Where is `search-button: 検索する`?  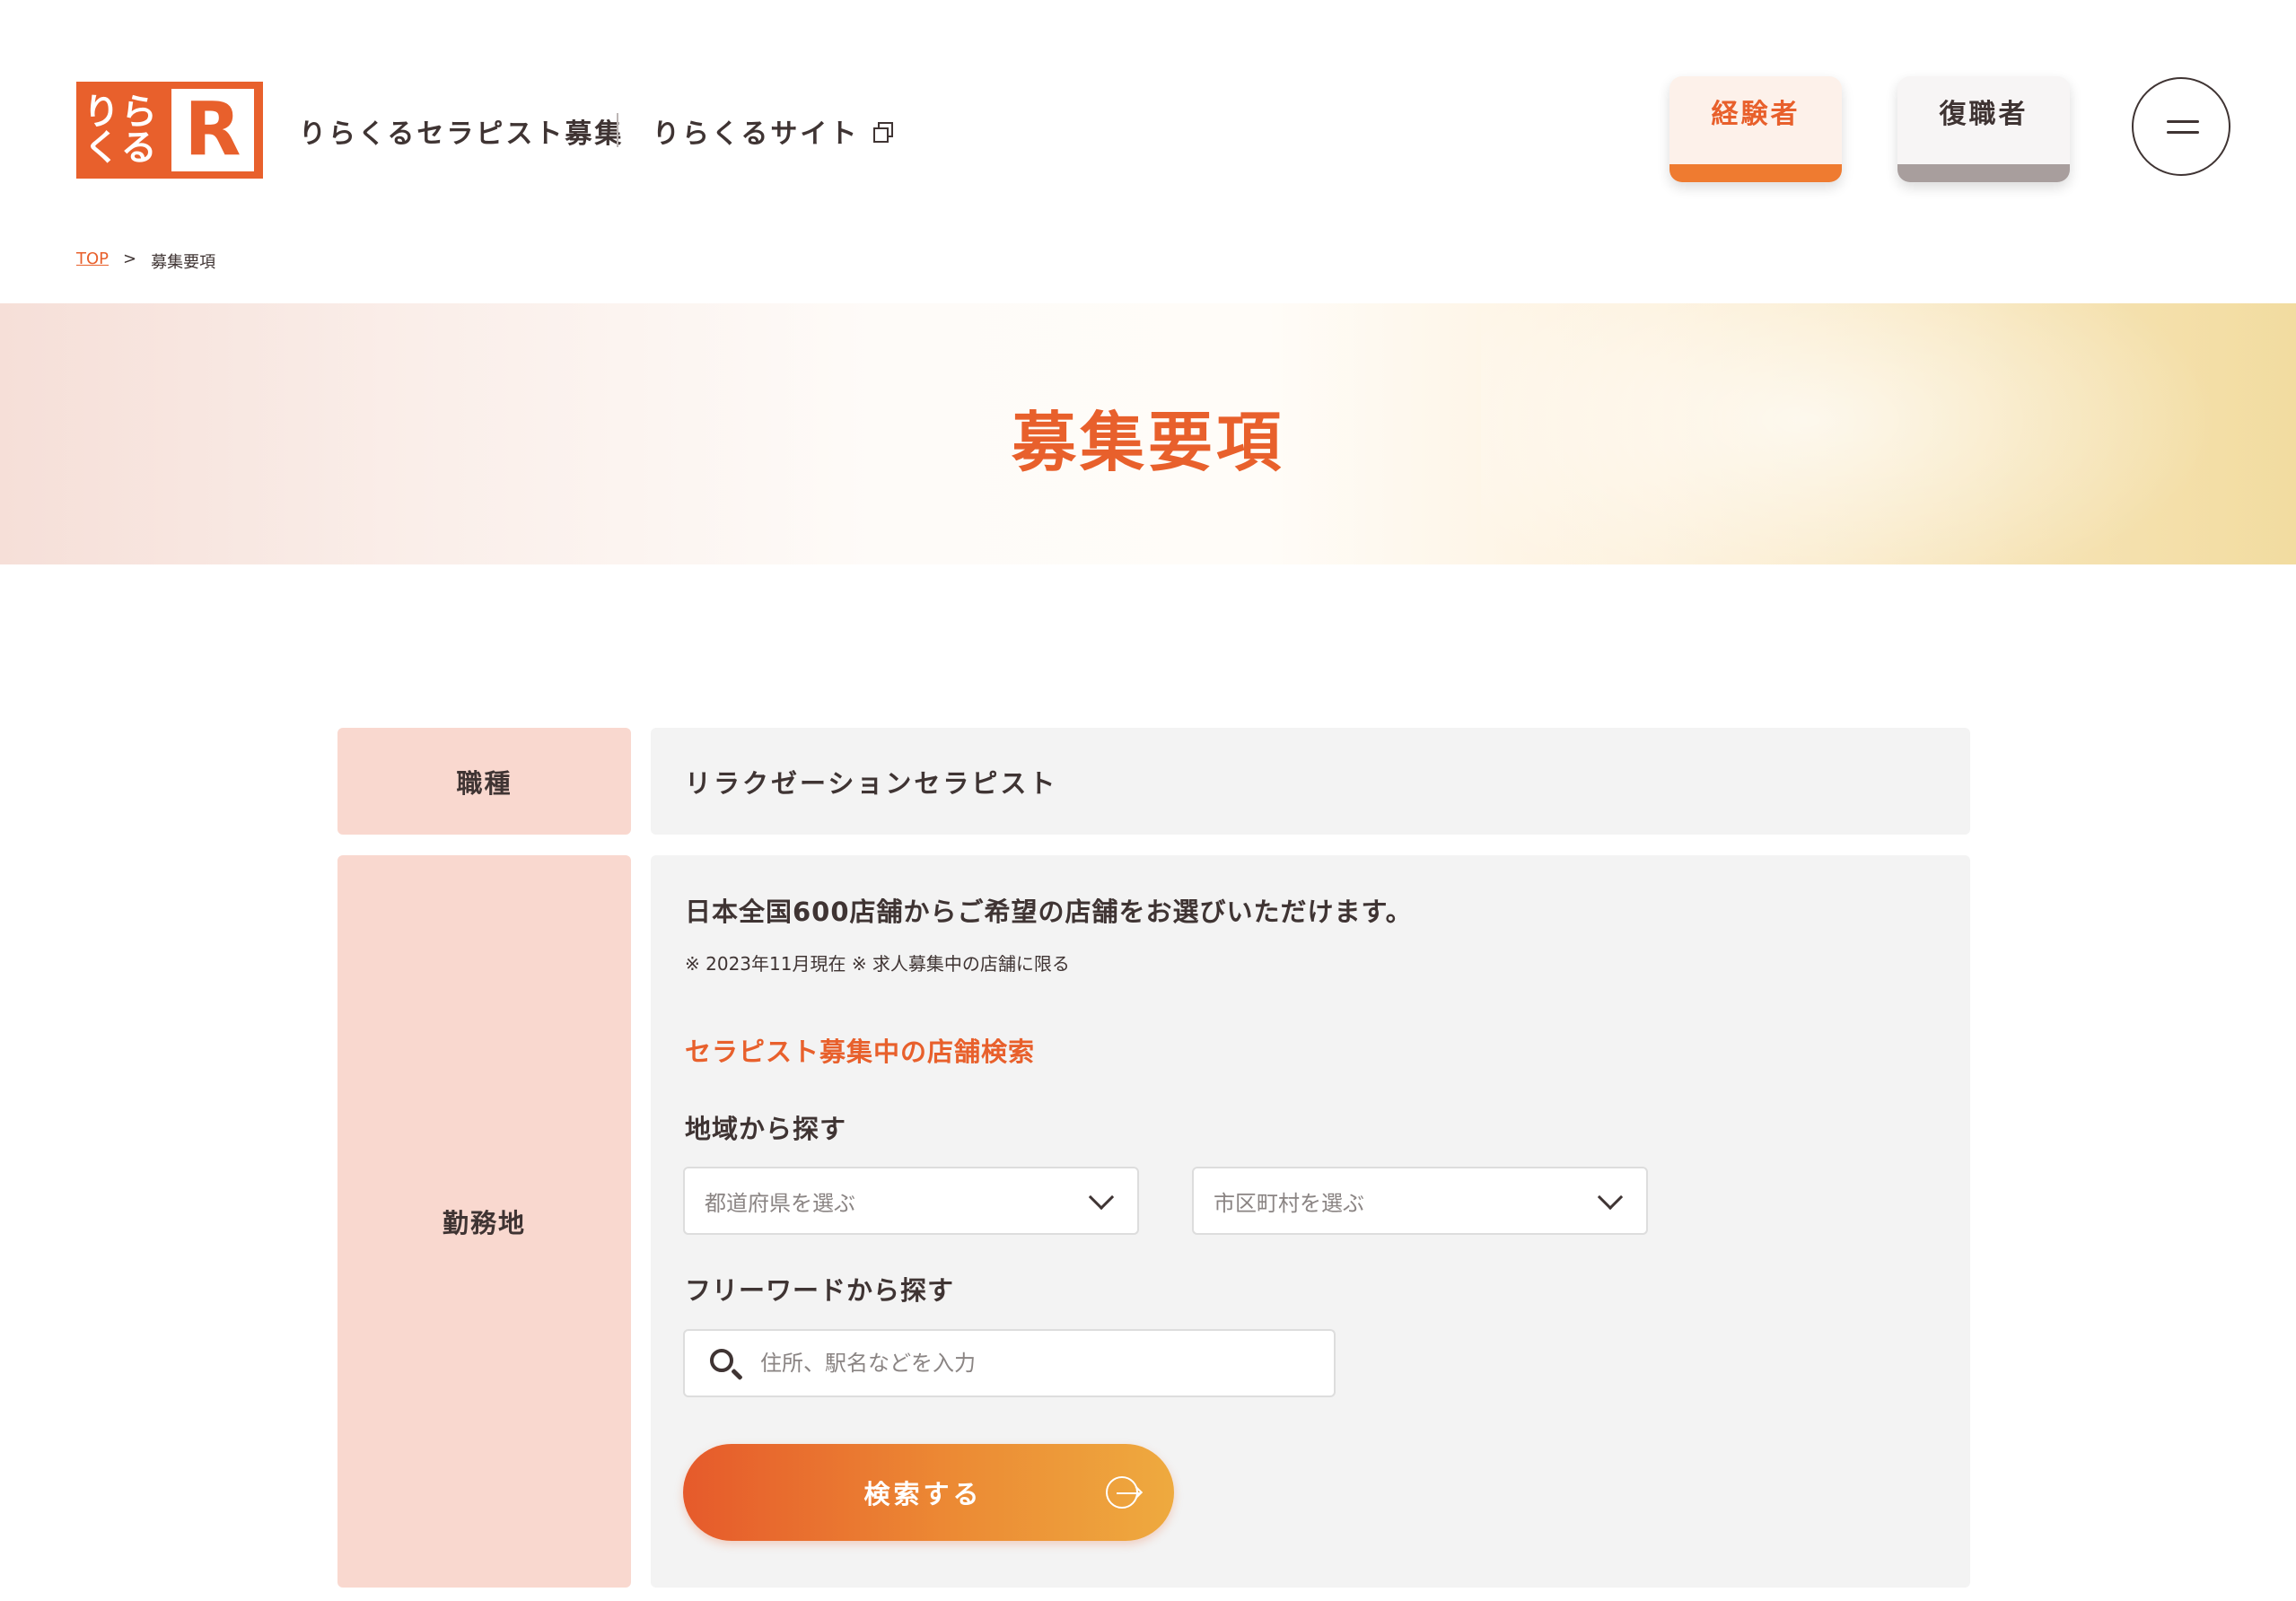 search-button: 検索する is located at coordinates (929, 1492).